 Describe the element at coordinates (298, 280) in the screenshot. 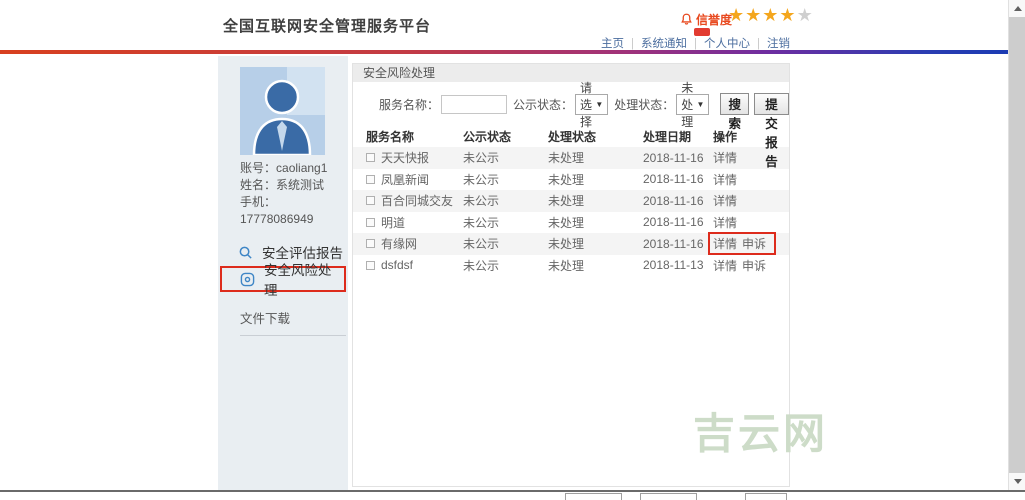

I see `sidebar-item-label: 安全风险处理` at that location.